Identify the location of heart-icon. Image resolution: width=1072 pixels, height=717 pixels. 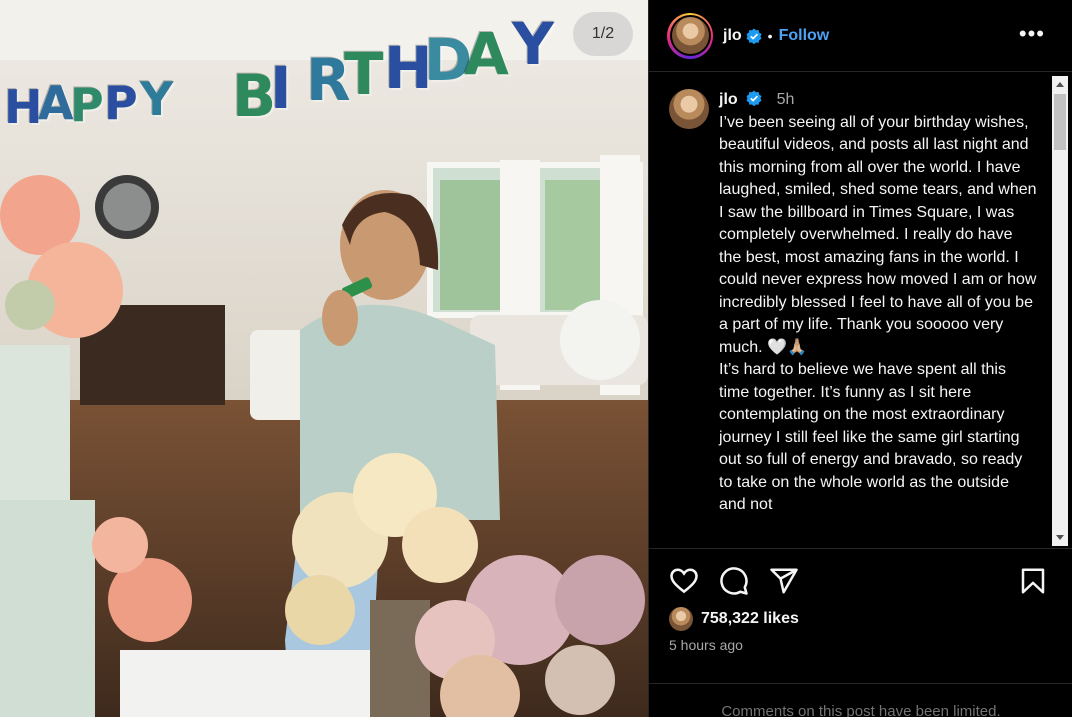
(684, 581).